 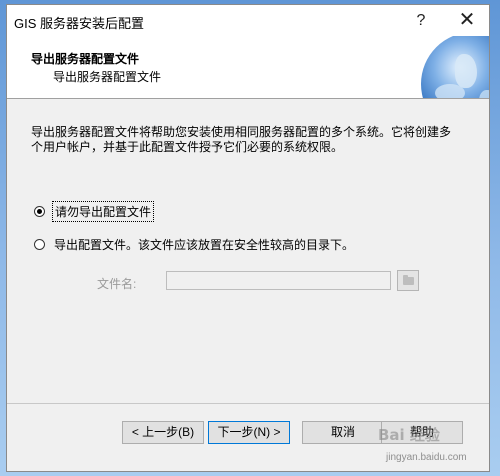 I want to click on option-label: 请勿导出配置文件, so click(x=103, y=211).